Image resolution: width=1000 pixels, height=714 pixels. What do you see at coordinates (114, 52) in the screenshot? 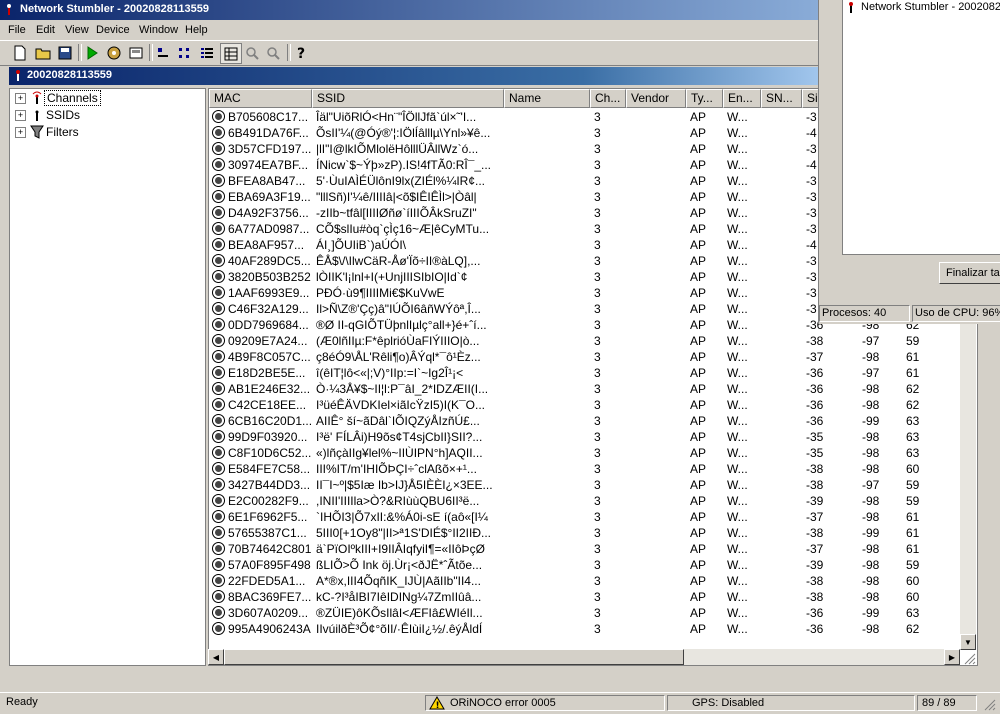
I see `auto-configure-button` at bounding box center [114, 52].